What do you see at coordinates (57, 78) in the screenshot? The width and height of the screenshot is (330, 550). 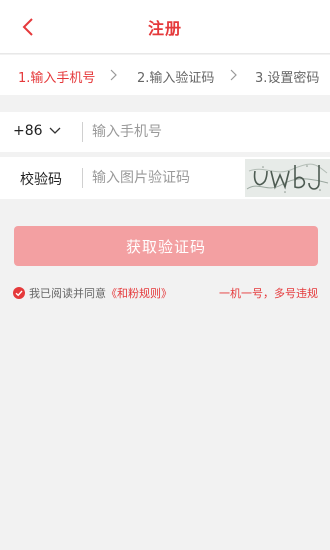 I see `step-1: 1.输入手机号` at bounding box center [57, 78].